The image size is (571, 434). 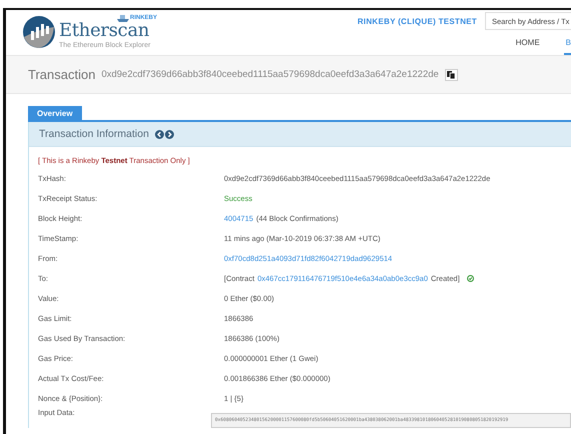 What do you see at coordinates (62, 74) in the screenshot?
I see `page-title: Transaction` at bounding box center [62, 74].